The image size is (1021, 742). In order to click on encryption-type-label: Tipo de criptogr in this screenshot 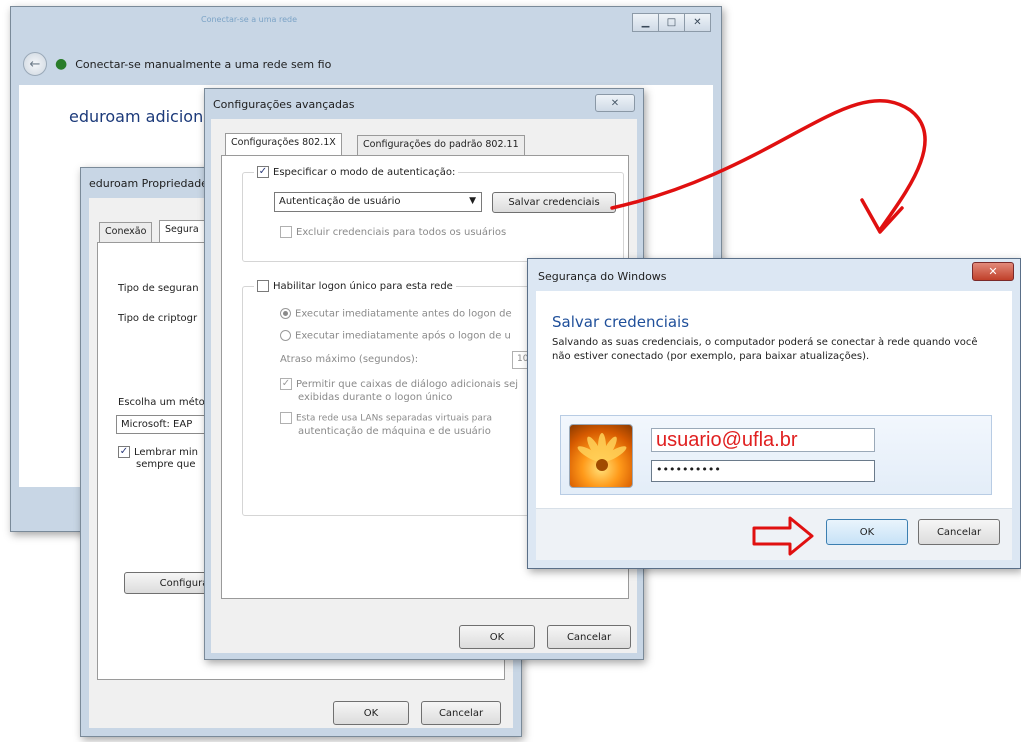, I will do `click(158, 318)`.